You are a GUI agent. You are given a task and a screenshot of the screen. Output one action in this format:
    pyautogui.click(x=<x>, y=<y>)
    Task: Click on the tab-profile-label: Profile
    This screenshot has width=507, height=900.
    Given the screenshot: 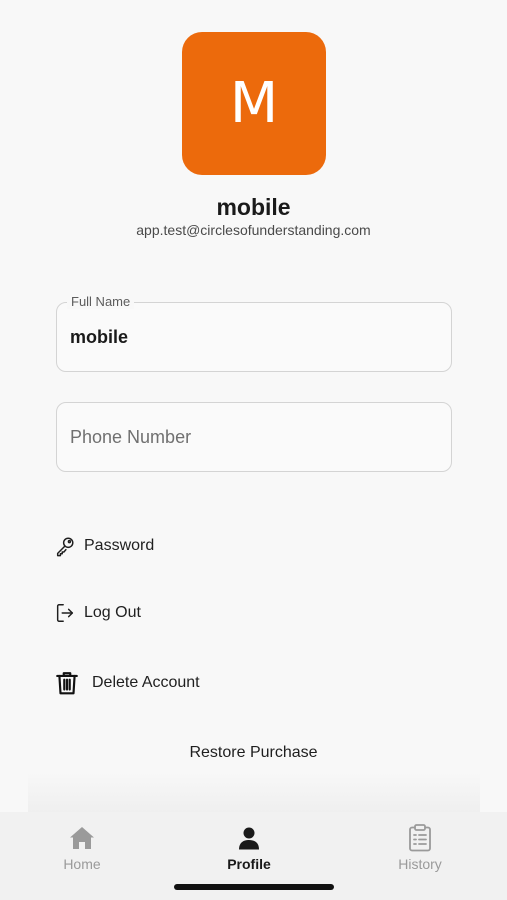 What is the action you would take?
    pyautogui.click(x=249, y=864)
    